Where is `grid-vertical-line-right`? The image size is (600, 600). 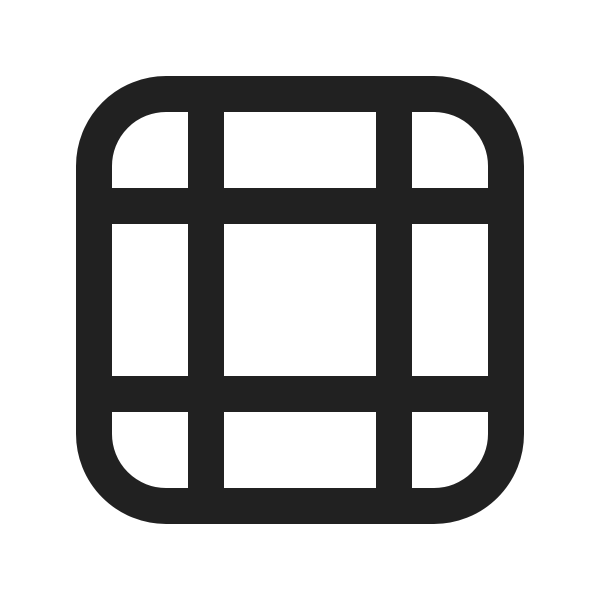 grid-vertical-line-right is located at coordinates (394, 300).